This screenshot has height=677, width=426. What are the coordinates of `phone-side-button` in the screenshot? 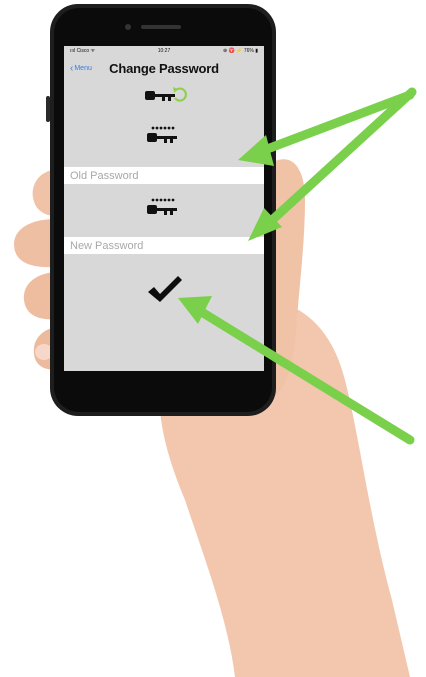 It's located at (48, 109).